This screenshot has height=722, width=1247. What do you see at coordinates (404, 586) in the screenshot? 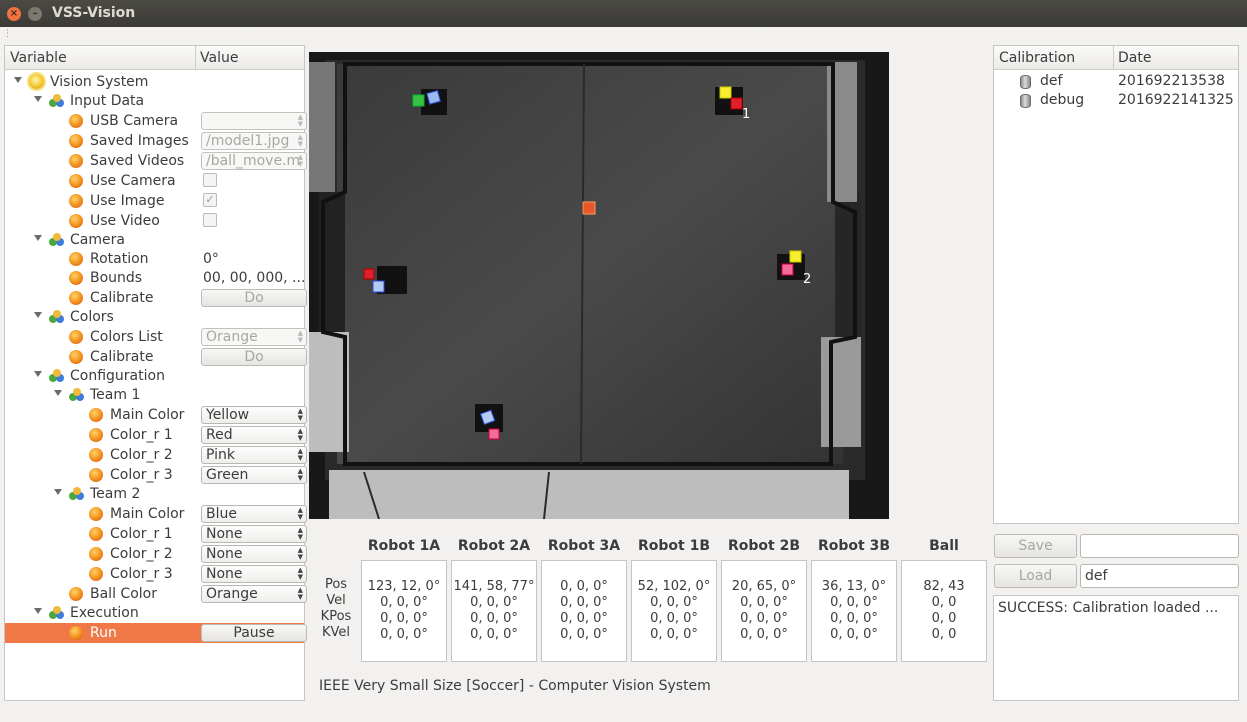
I see `pos-value: 123, 12, 0°` at bounding box center [404, 586].